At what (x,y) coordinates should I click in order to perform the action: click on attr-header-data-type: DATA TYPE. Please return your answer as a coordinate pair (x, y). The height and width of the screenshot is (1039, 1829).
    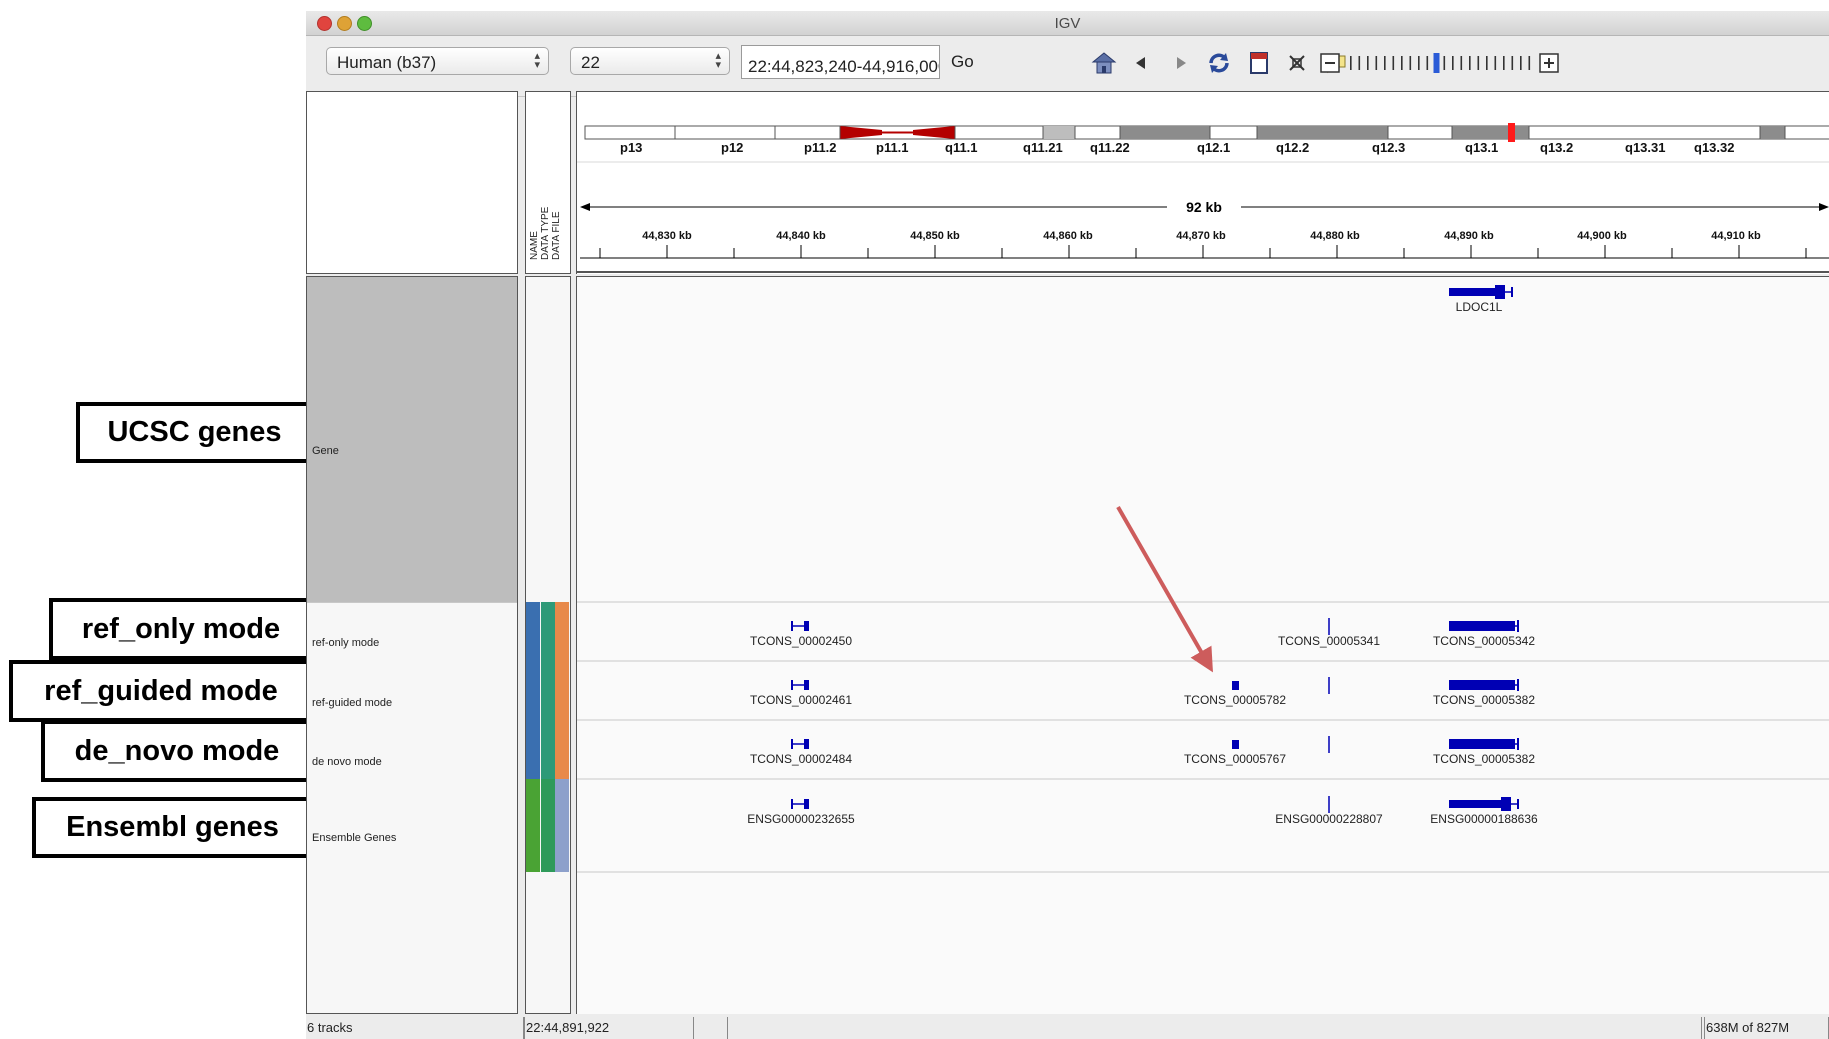
    Looking at the image, I should click on (545, 233).